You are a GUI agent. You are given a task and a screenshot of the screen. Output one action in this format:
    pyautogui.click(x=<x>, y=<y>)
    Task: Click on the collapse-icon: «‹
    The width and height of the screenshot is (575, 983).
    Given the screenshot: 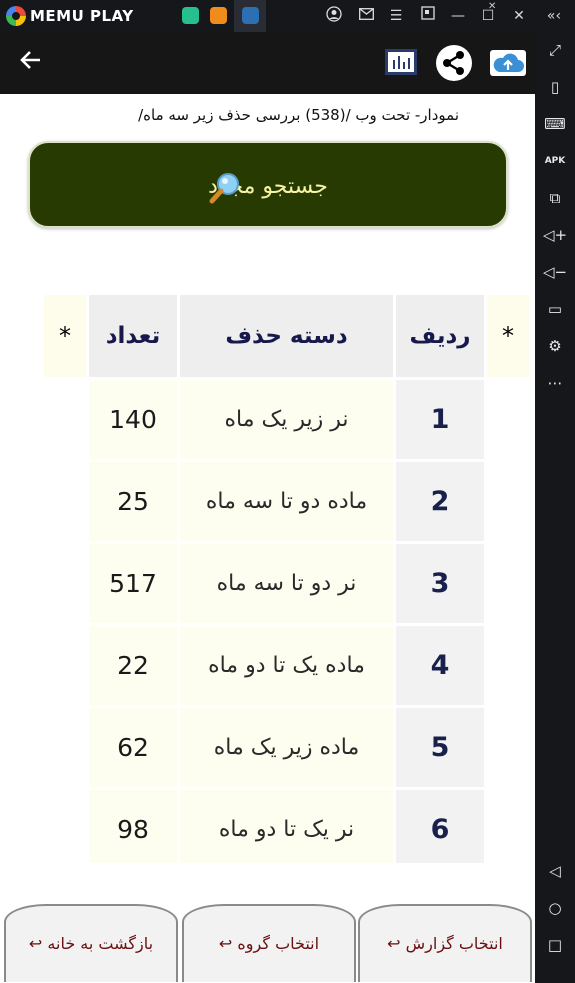 What is the action you would take?
    pyautogui.click(x=554, y=16)
    